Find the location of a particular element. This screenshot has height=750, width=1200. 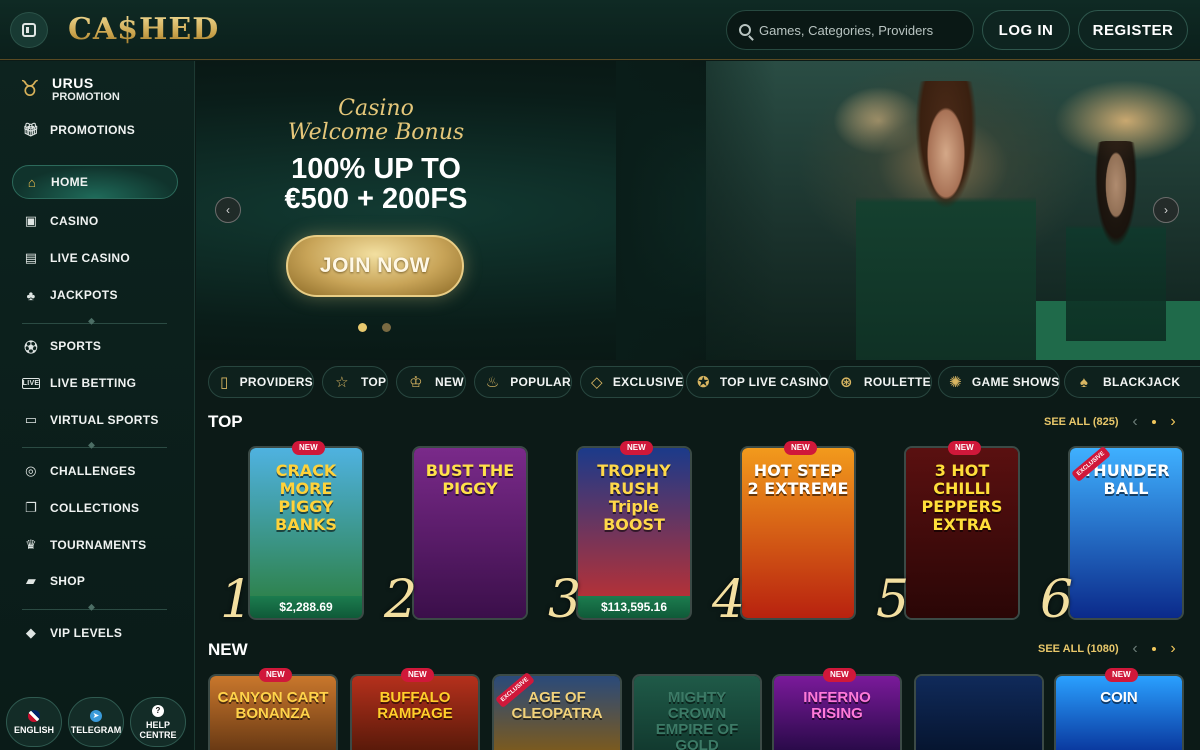

hero-bonus-line-2: €500 + 200FS is located at coordinates (376, 199).